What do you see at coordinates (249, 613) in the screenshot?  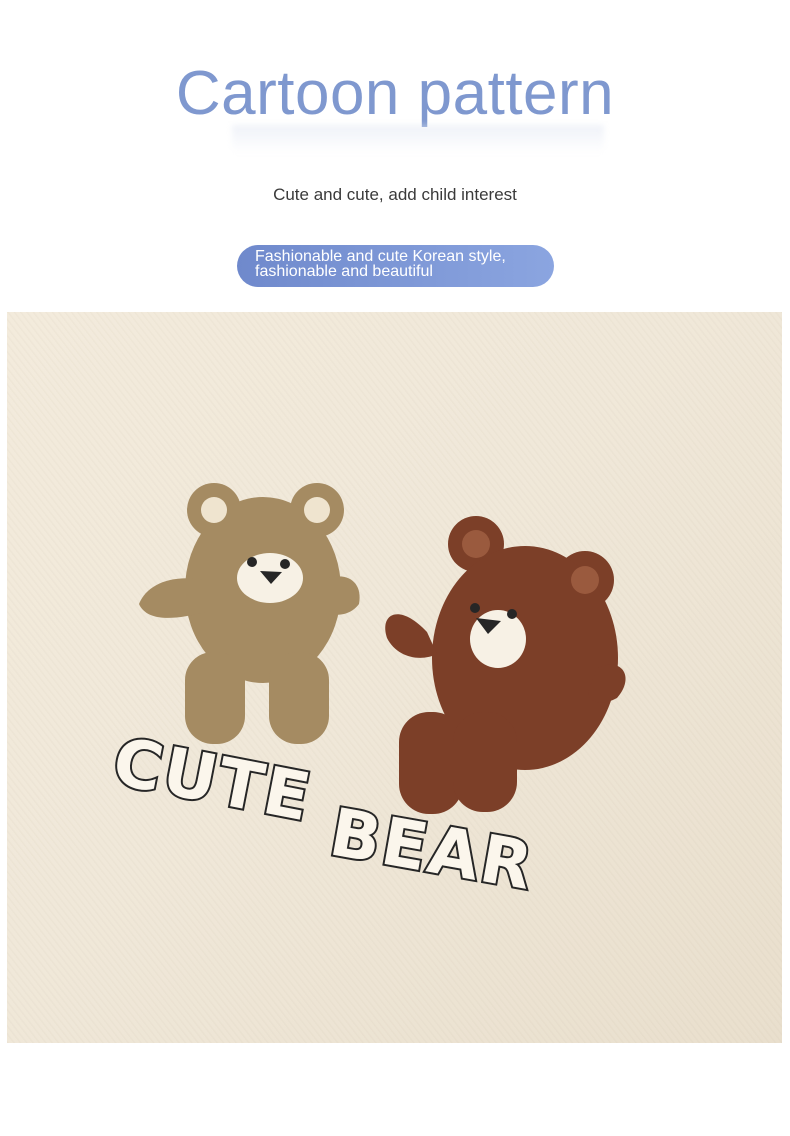 I see `bear-left` at bounding box center [249, 613].